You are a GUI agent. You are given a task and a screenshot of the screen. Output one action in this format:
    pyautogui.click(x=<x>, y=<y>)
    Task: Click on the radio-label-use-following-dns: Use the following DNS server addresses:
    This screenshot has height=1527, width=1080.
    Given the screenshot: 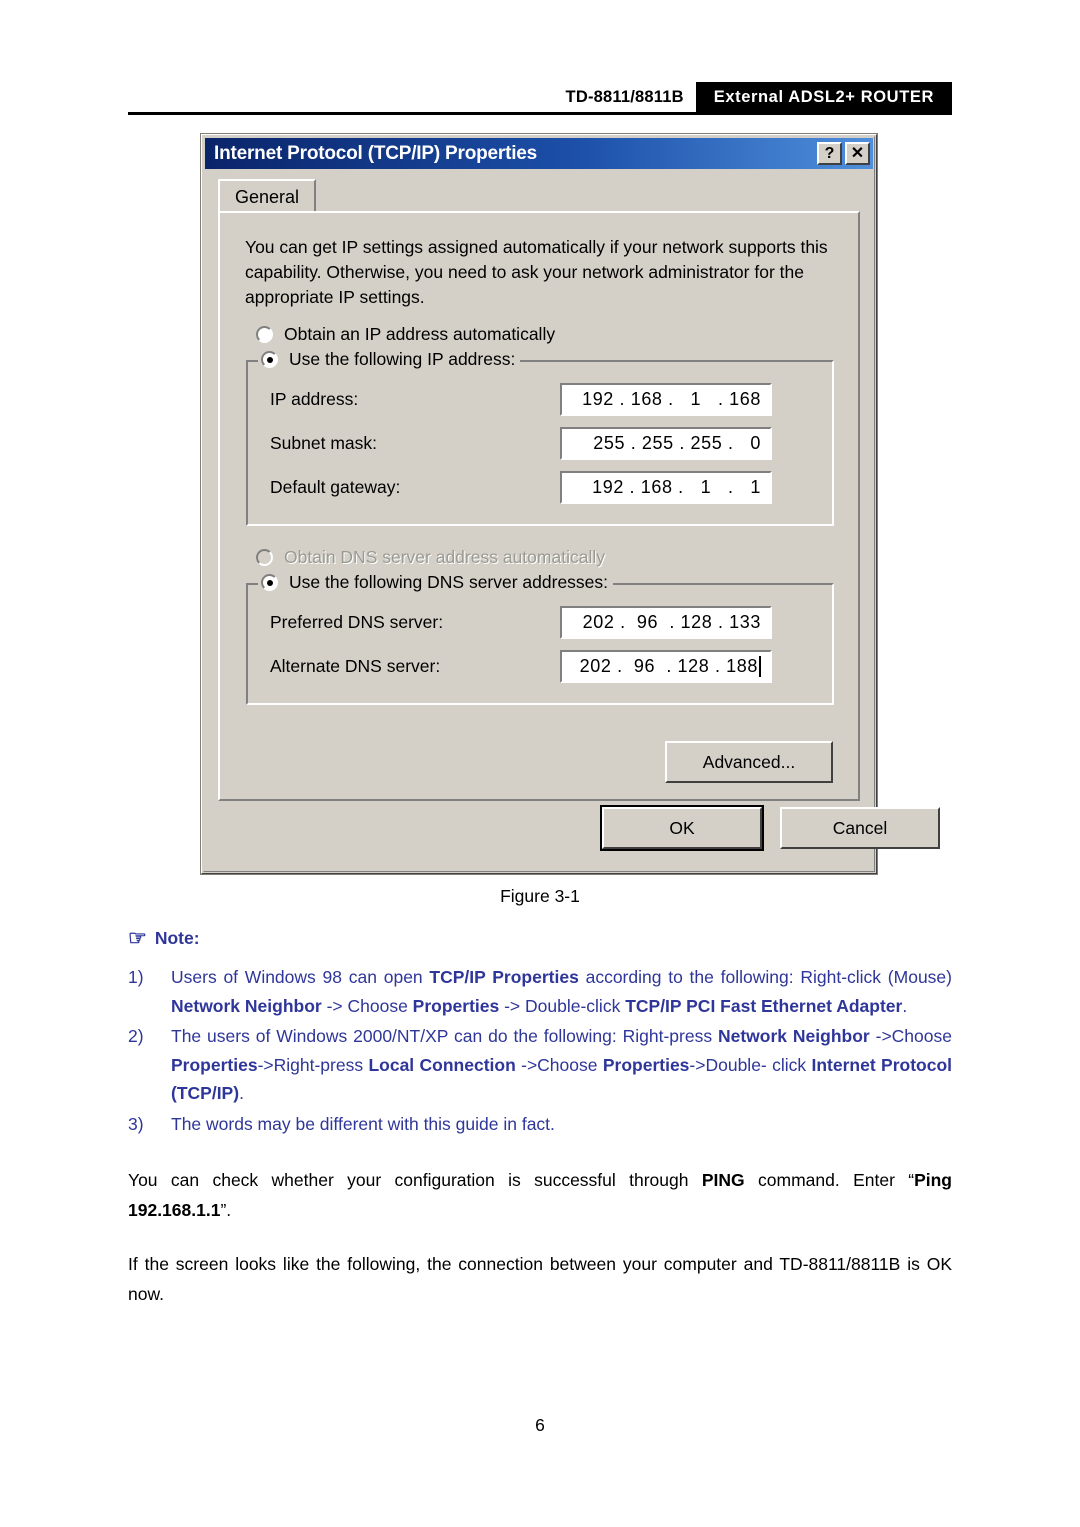 What is the action you would take?
    pyautogui.click(x=449, y=582)
    